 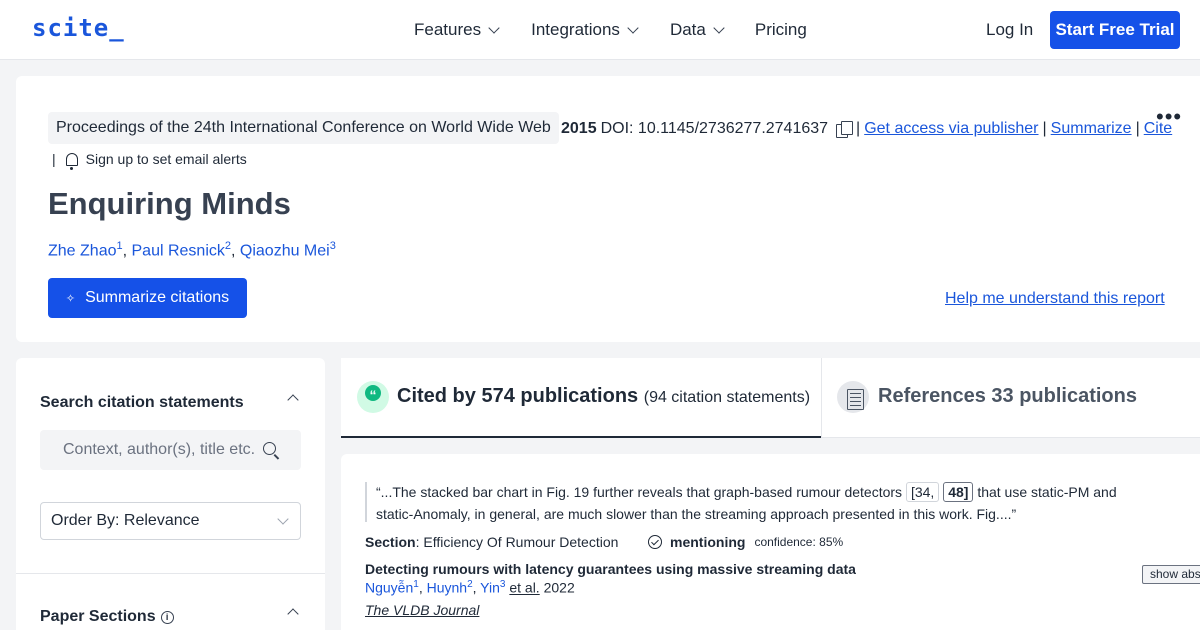 What do you see at coordinates (125, 520) in the screenshot?
I see `order-by-value: Order By: Relevance` at bounding box center [125, 520].